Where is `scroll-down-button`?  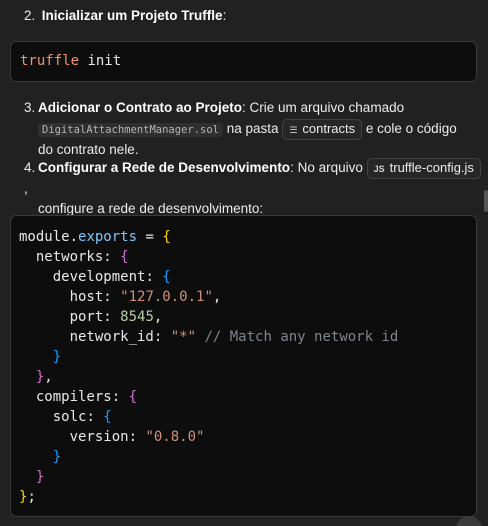 scroll-down-button is located at coordinates (469, 521).